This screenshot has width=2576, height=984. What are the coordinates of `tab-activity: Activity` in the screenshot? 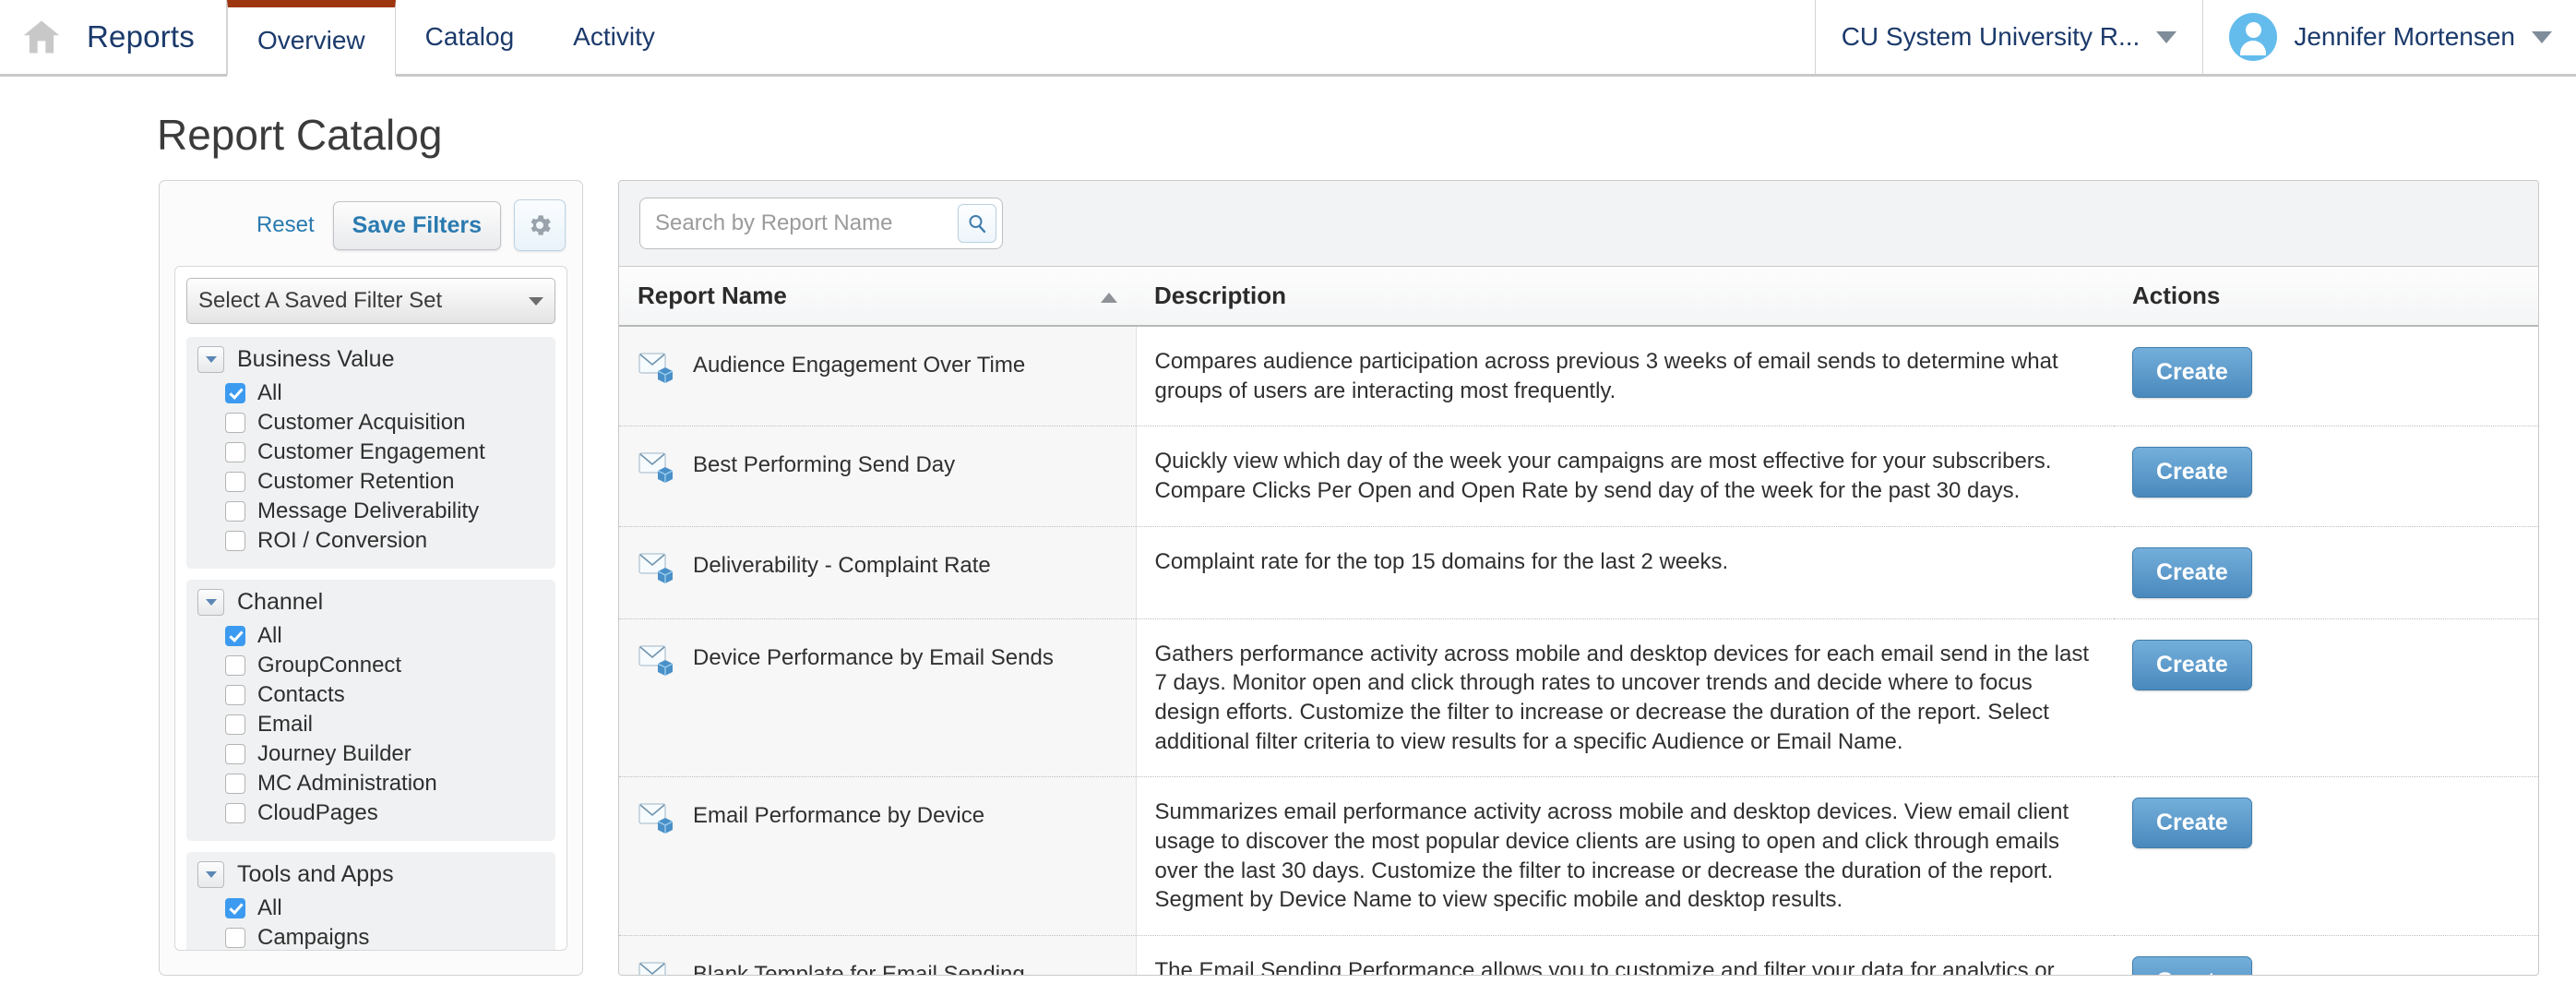 It's located at (614, 37).